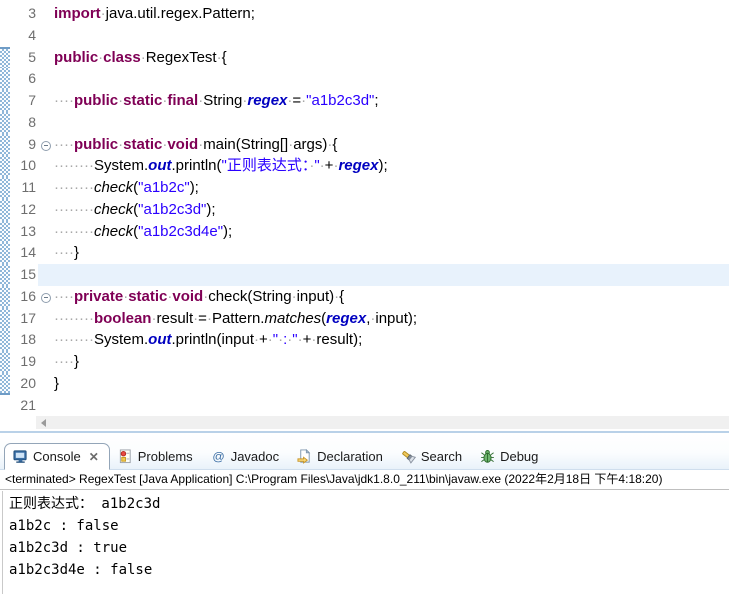  I want to click on code-text: ········check("a1b2c3d4e");, so click(391, 232).